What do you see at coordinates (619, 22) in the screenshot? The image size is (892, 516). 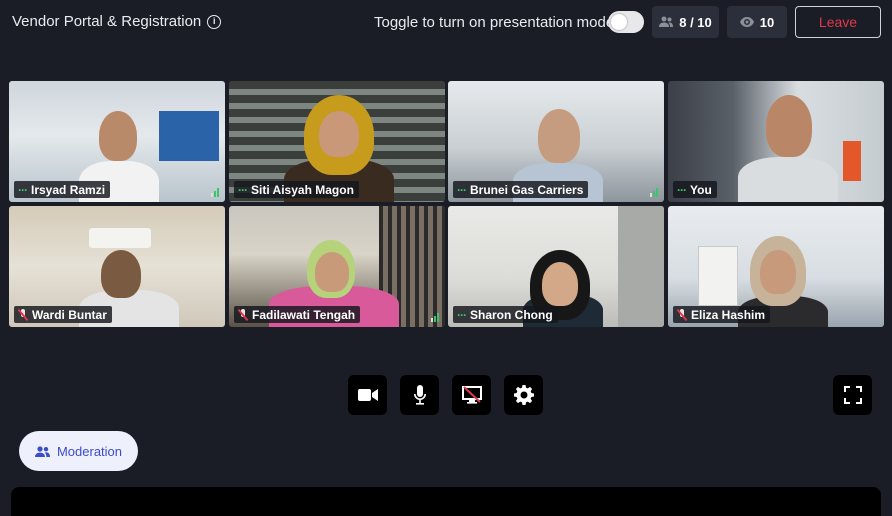 I see `toggle-knob` at bounding box center [619, 22].